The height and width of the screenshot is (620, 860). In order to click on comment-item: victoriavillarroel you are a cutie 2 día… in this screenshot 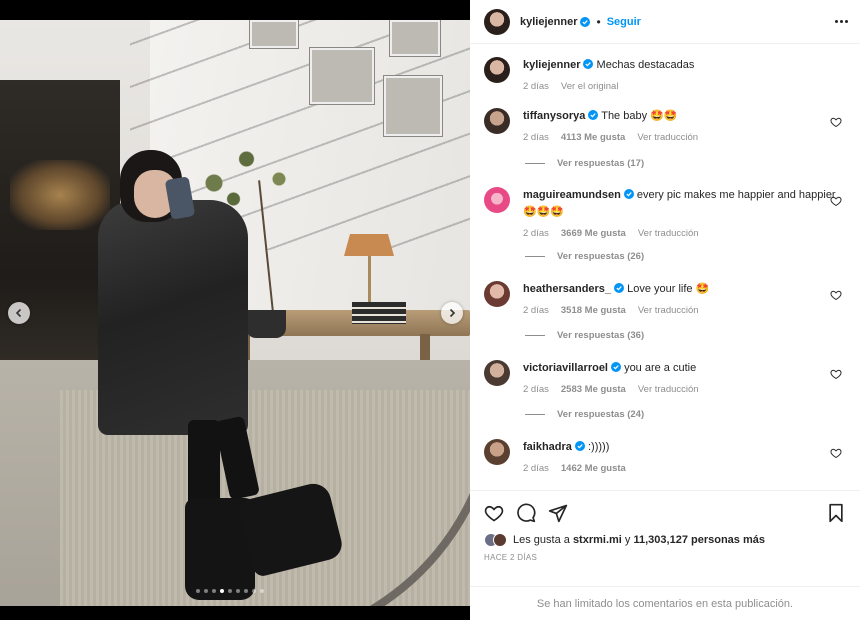, I will do `click(667, 379)`.